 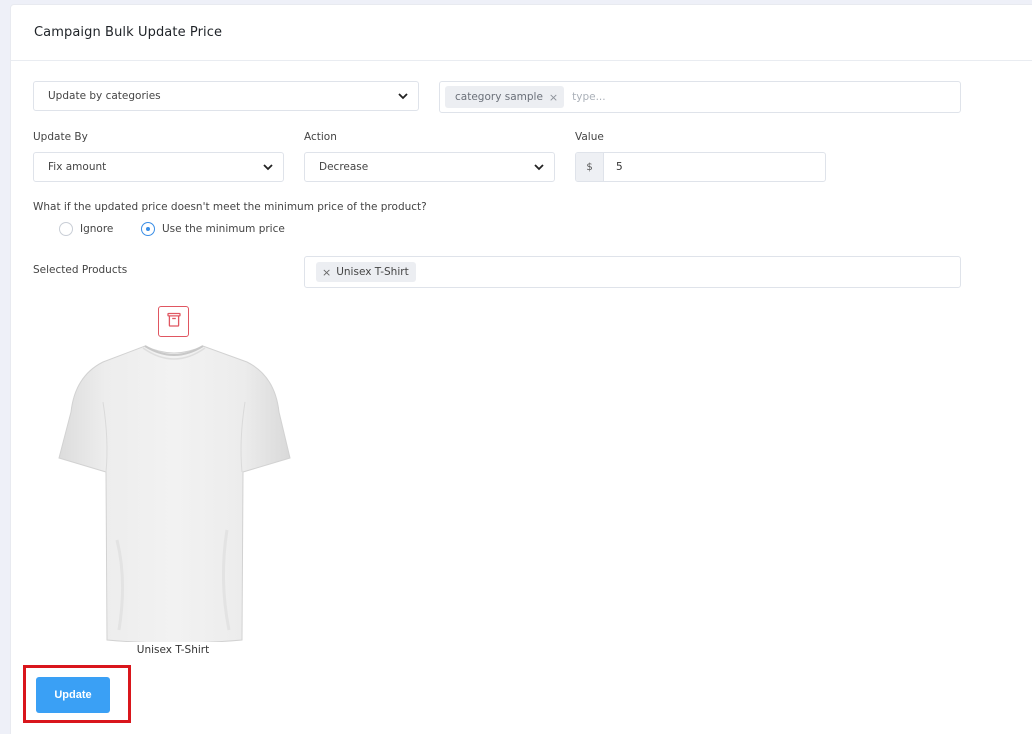 What do you see at coordinates (499, 97) in the screenshot?
I see `category-chip-label: category sample` at bounding box center [499, 97].